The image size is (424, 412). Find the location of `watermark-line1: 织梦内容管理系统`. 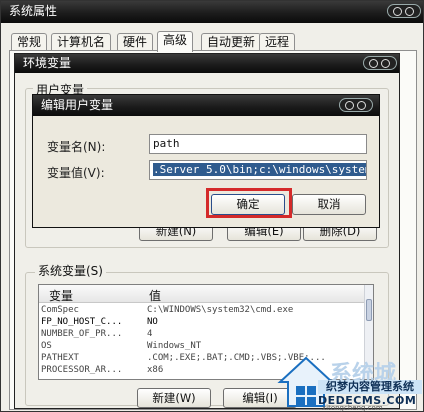

watermark-line1: 织梦内容管理系统 is located at coordinates (370, 387).